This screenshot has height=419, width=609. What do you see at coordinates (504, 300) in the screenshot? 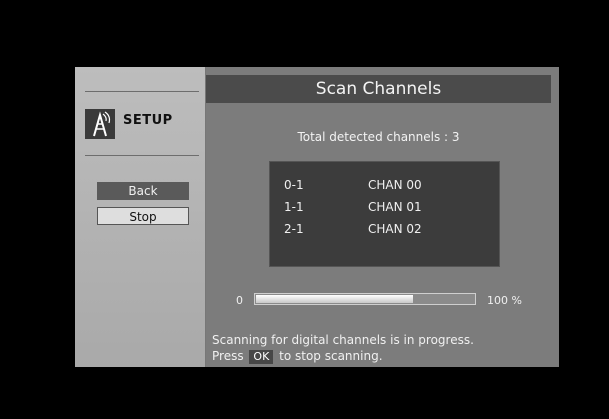
I see `progress-end-label: 100 %` at bounding box center [504, 300].